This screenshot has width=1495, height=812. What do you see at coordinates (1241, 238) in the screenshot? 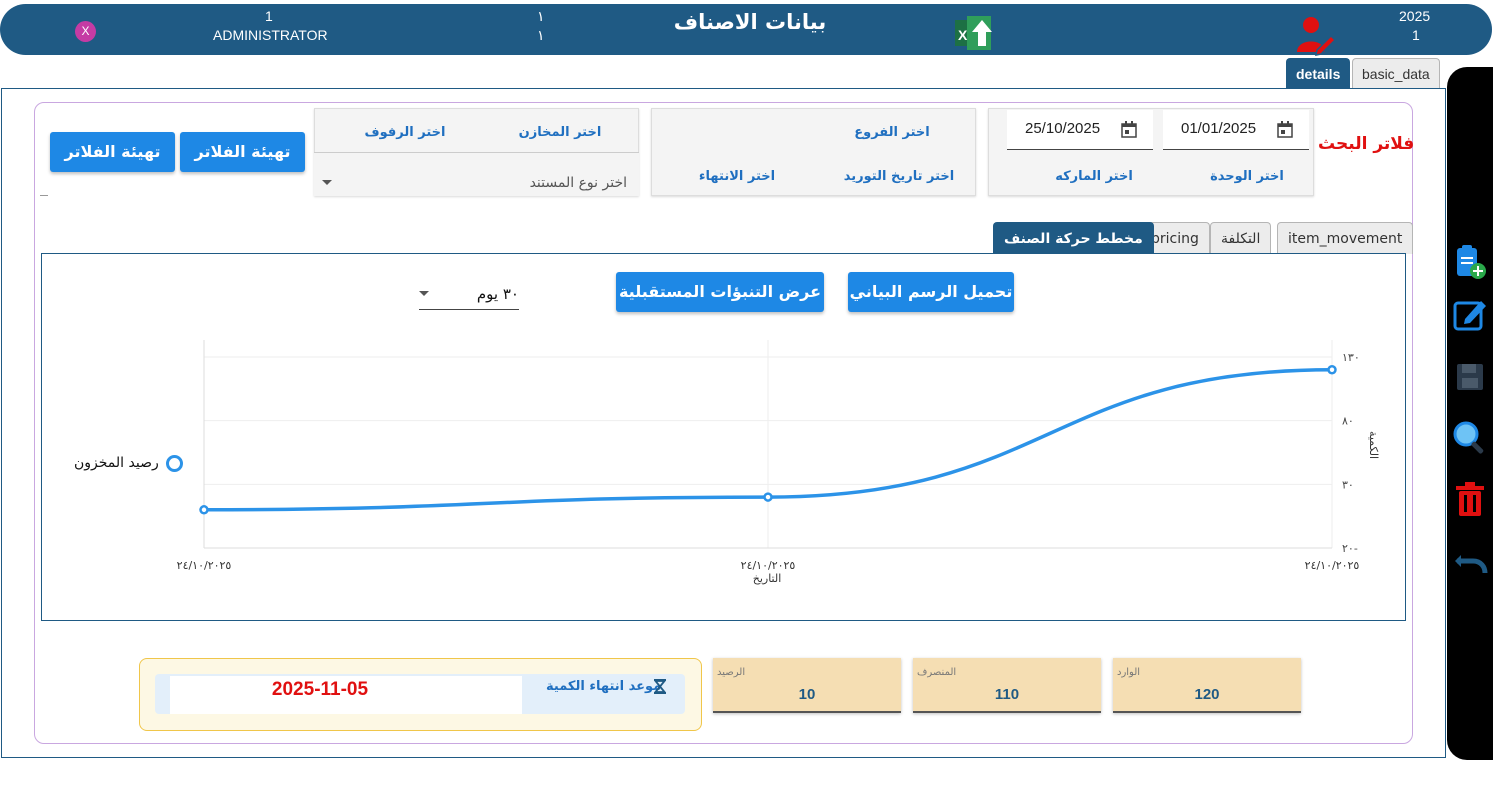
I see `tab-cost: التكلفة` at bounding box center [1241, 238].